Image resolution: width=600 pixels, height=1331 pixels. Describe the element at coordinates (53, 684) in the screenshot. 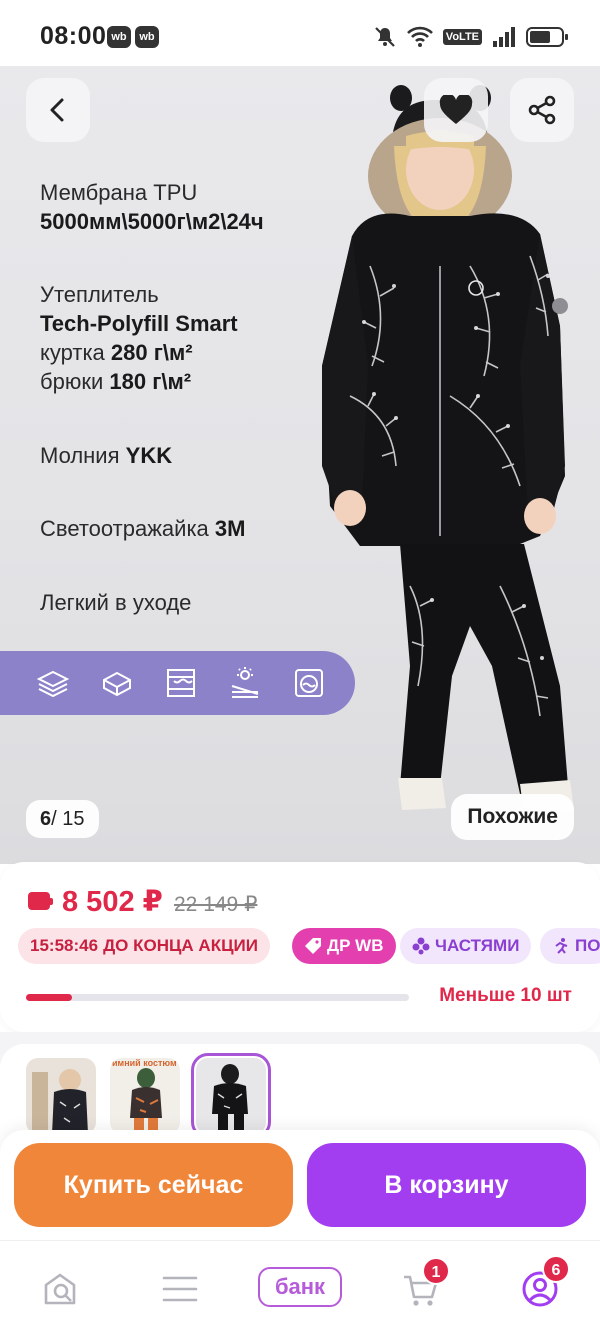

I see `layers-icon` at that location.